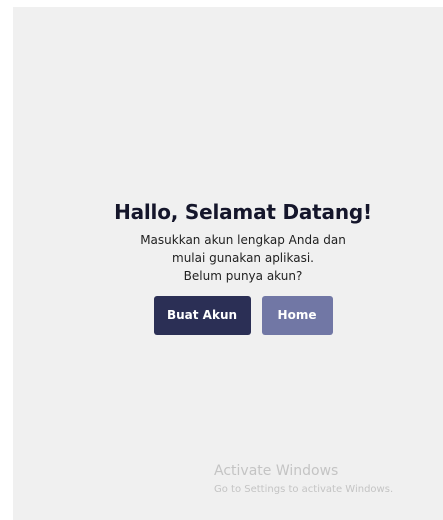 The image size is (443, 520). Describe the element at coordinates (276, 471) in the screenshot. I see `watermark-title: Activate Windows` at that location.